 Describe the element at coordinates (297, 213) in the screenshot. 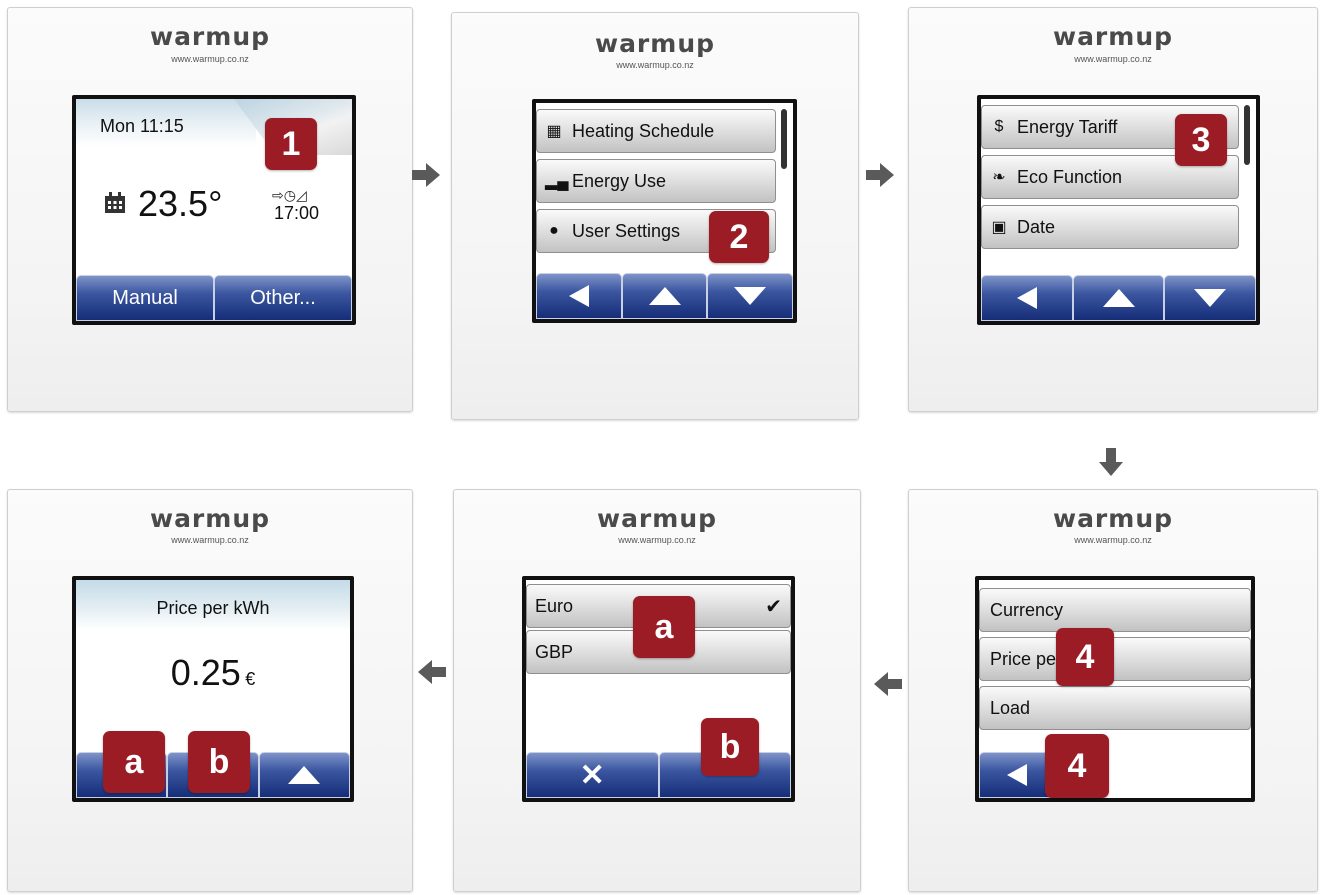

I see `next-schedule-time: 17:00` at that location.